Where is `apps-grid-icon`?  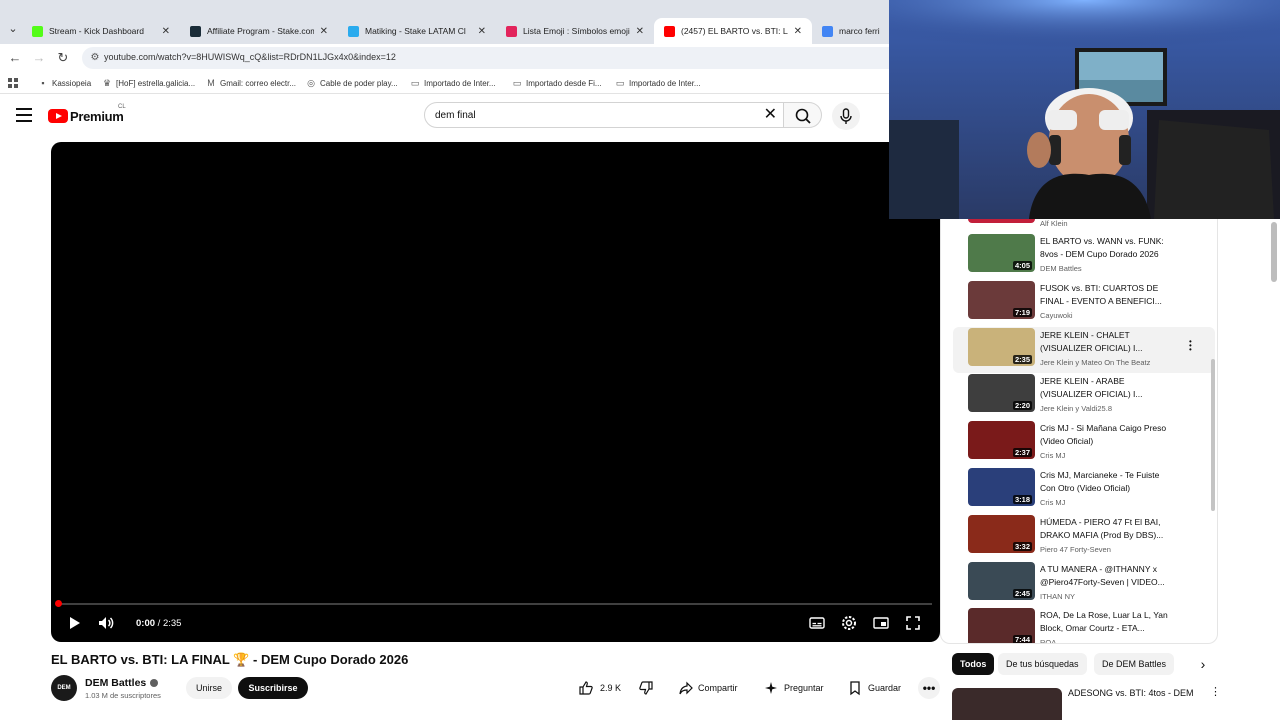
apps-grid-icon is located at coordinates (13, 83).